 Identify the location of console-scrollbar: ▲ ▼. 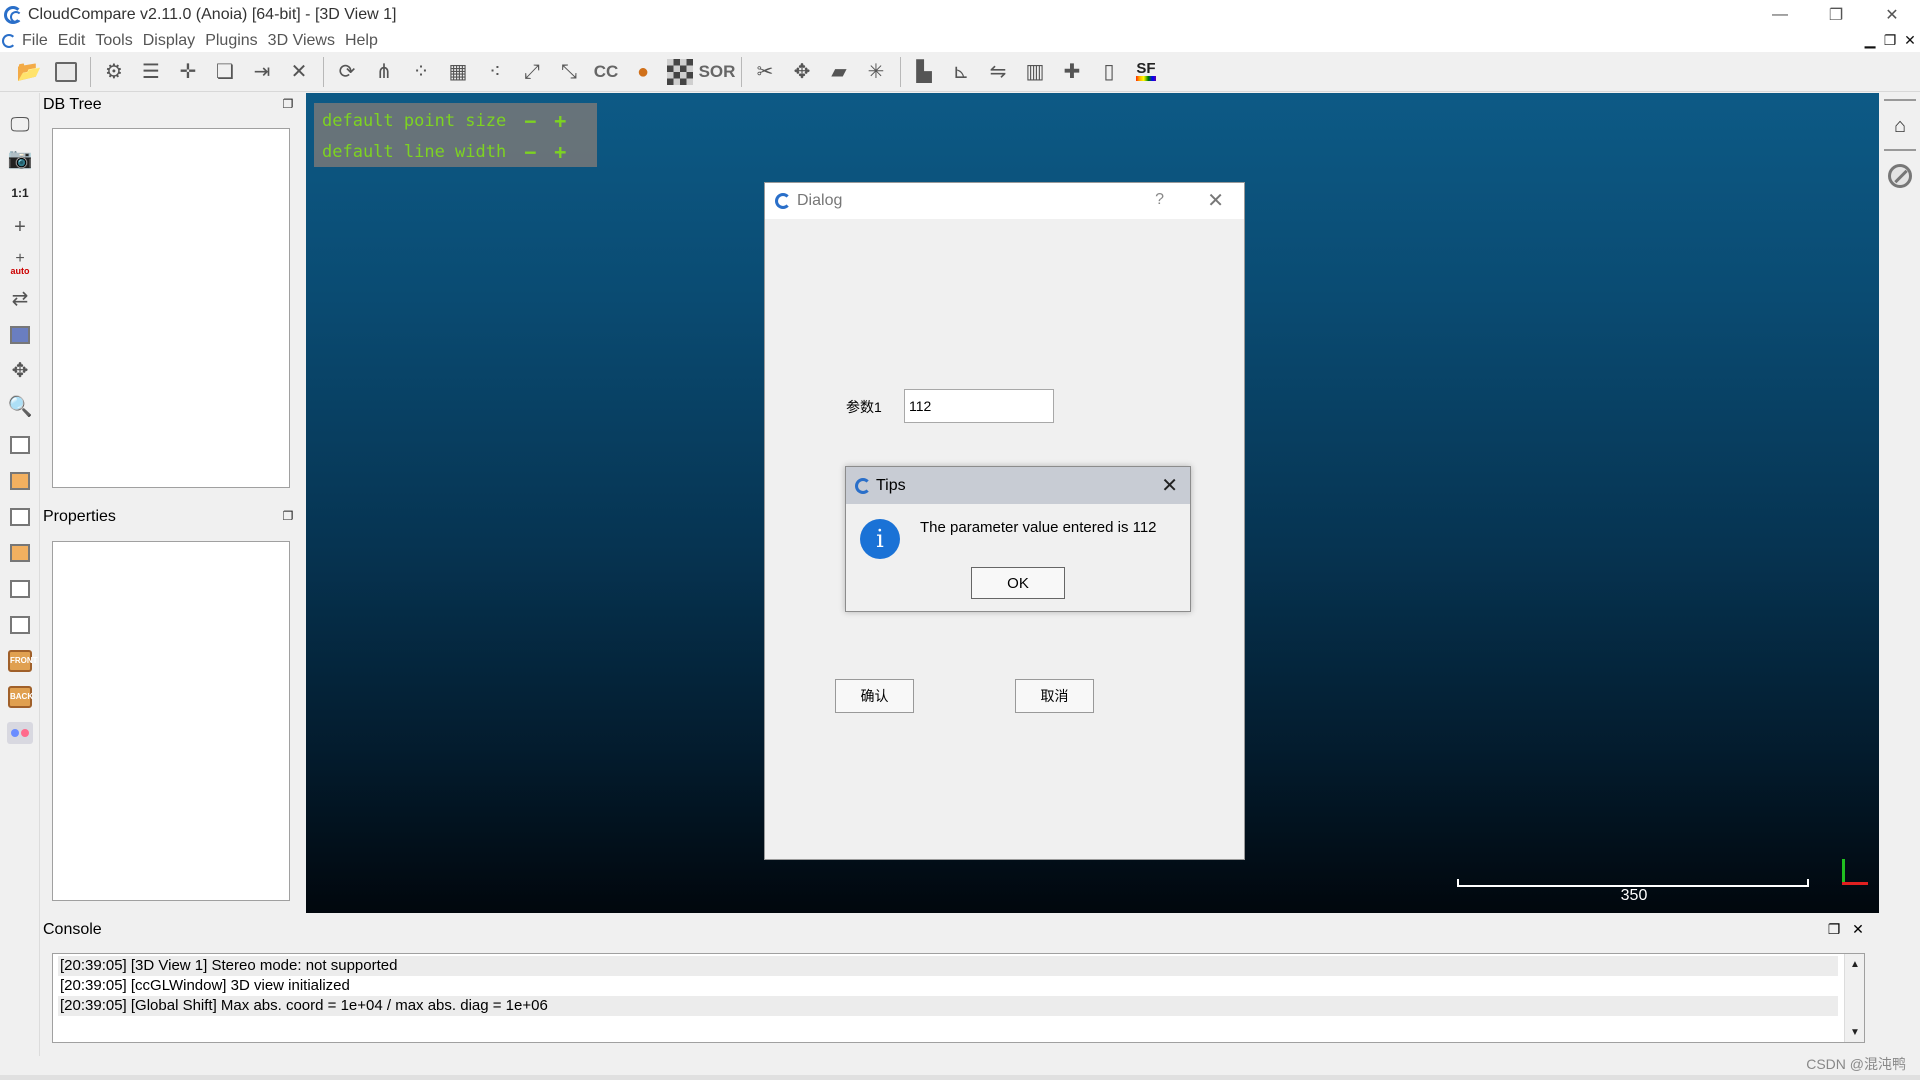
(1854, 998).